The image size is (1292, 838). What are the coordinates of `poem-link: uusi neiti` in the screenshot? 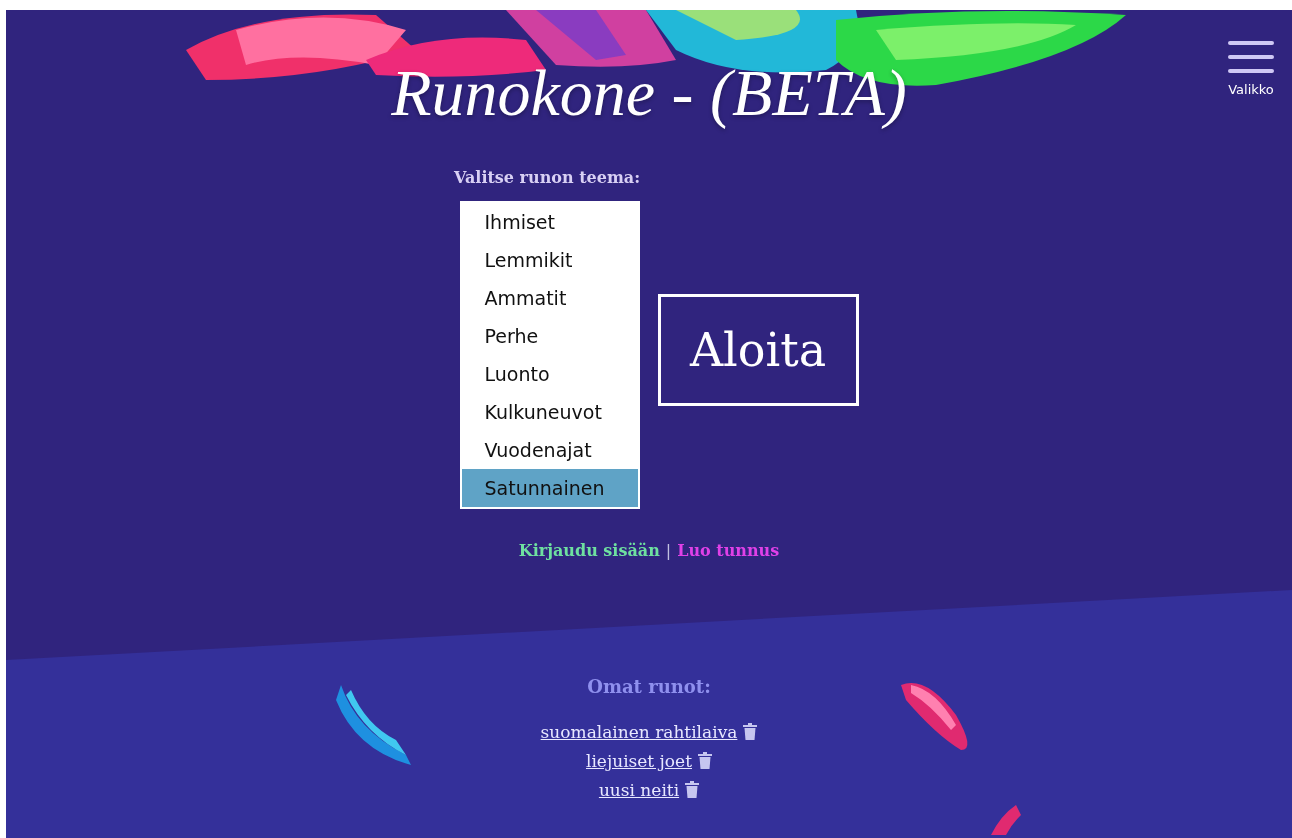 It's located at (639, 789).